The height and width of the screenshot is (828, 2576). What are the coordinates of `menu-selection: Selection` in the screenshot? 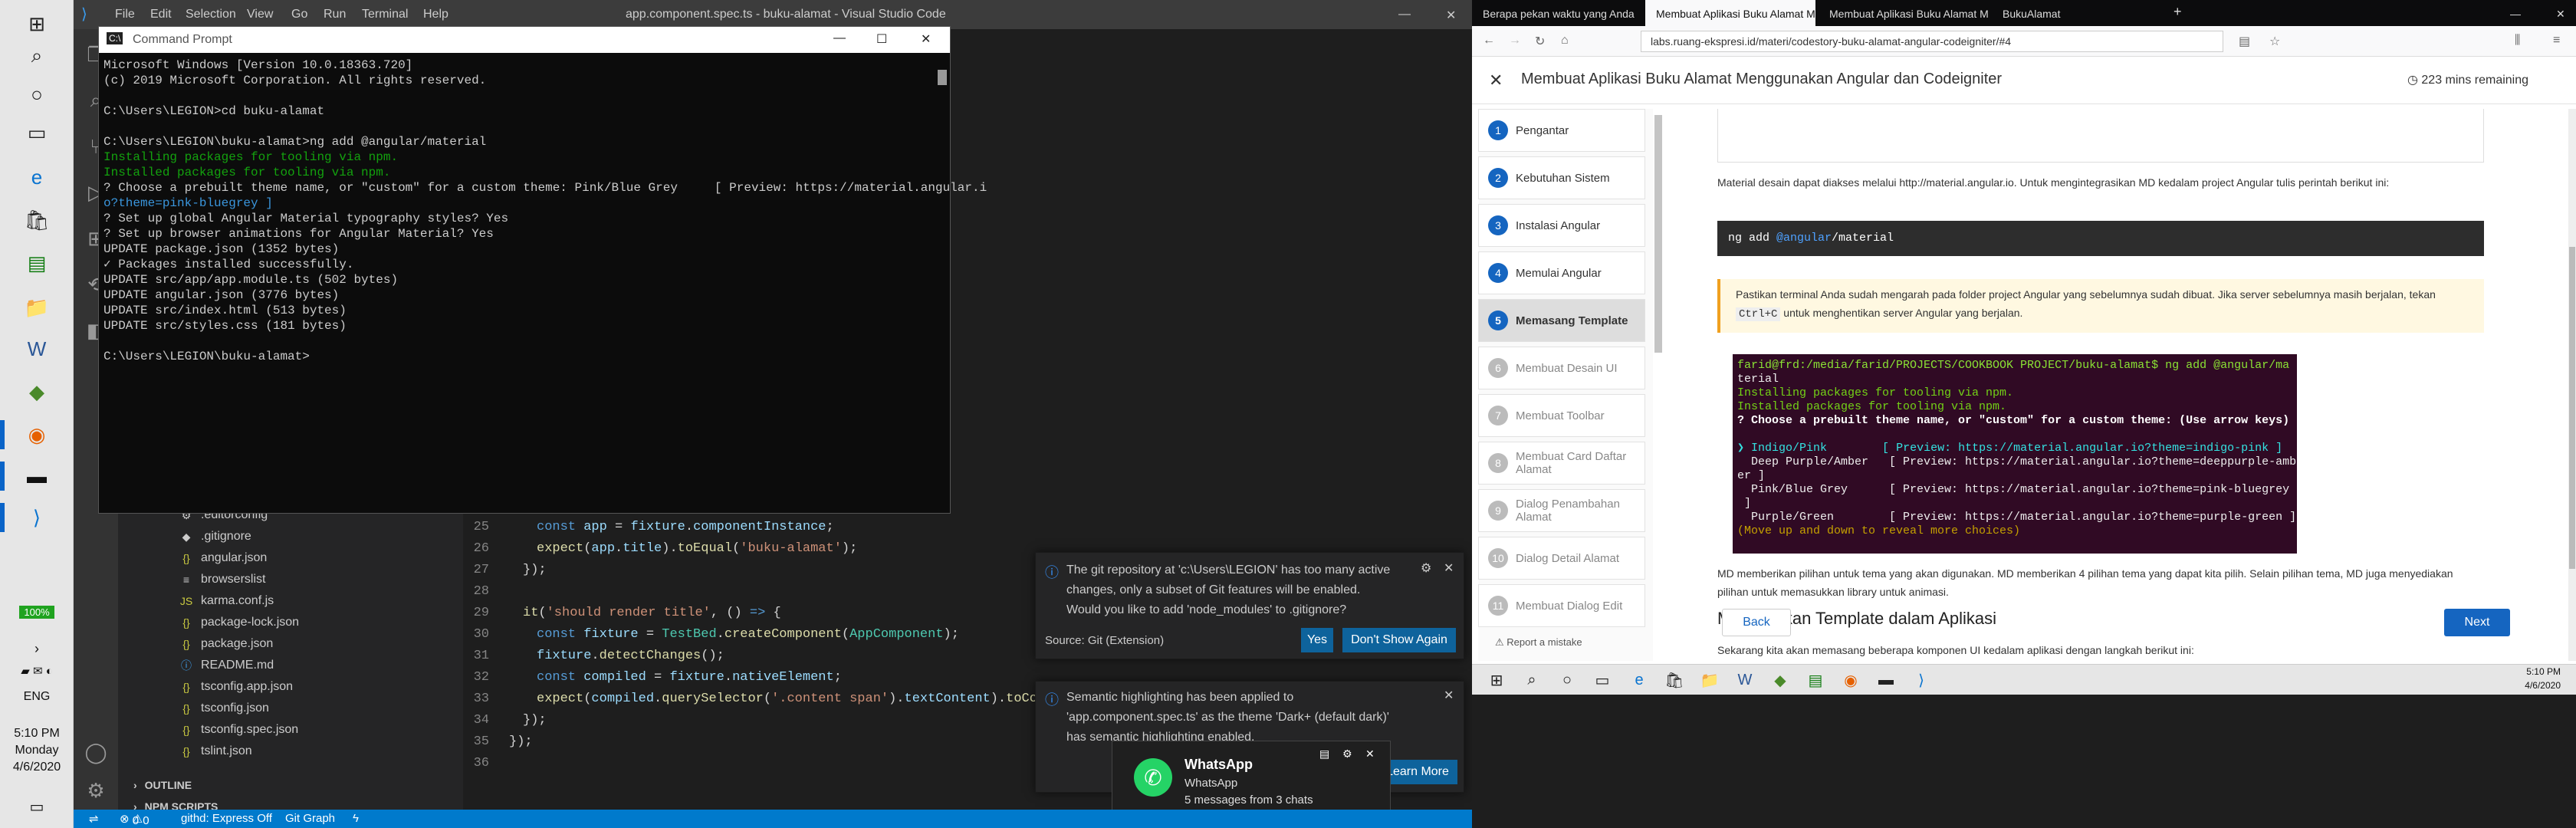 It's located at (211, 15).